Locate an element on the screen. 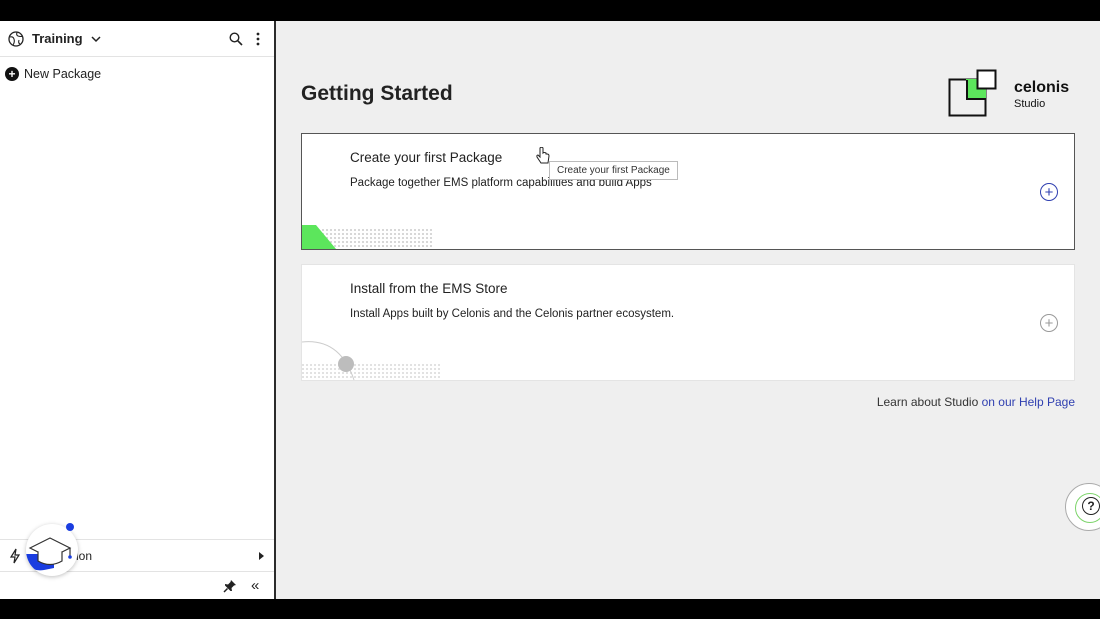 The width and height of the screenshot is (1100, 619). notification-dot is located at coordinates (70, 527).